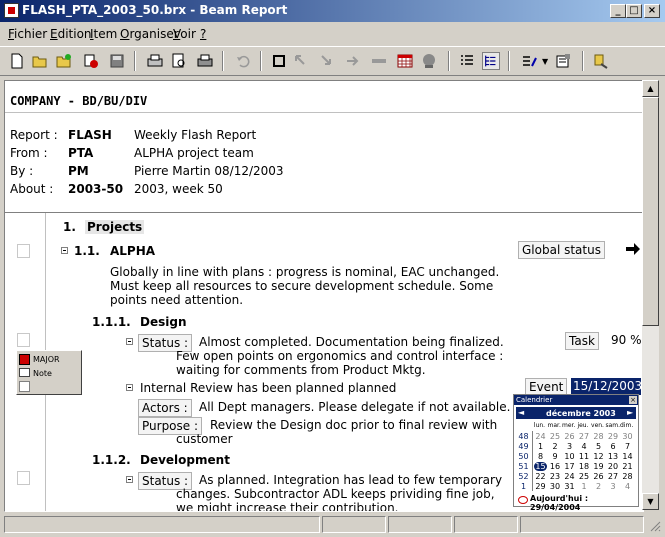 The height and width of the screenshot is (537, 665). I want to click on calendar-day: 20, so click(613, 466).